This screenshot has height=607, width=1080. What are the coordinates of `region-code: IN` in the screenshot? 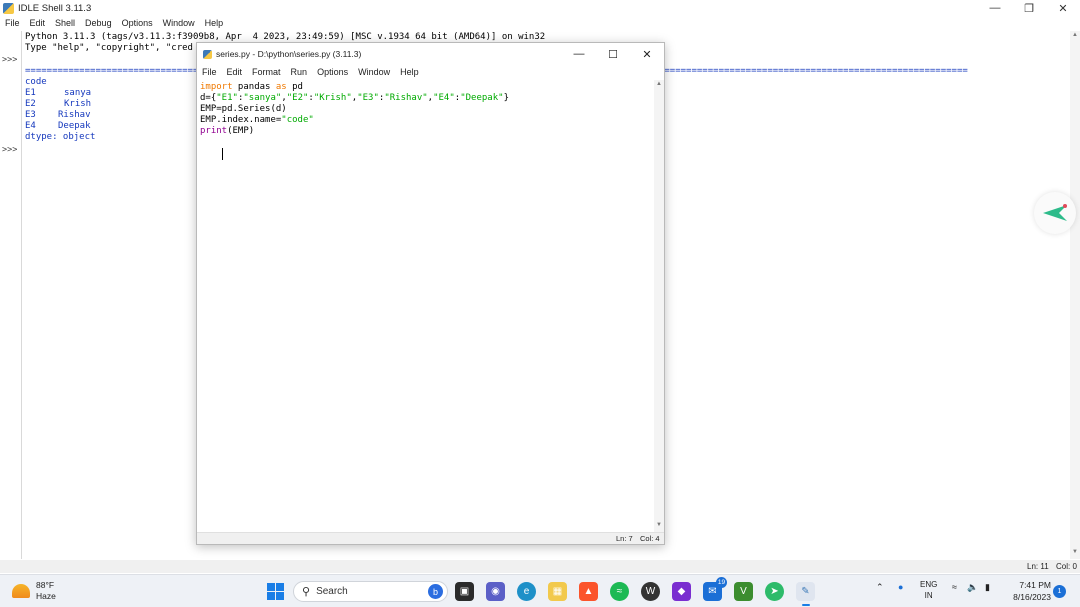 It's located at (928, 595).